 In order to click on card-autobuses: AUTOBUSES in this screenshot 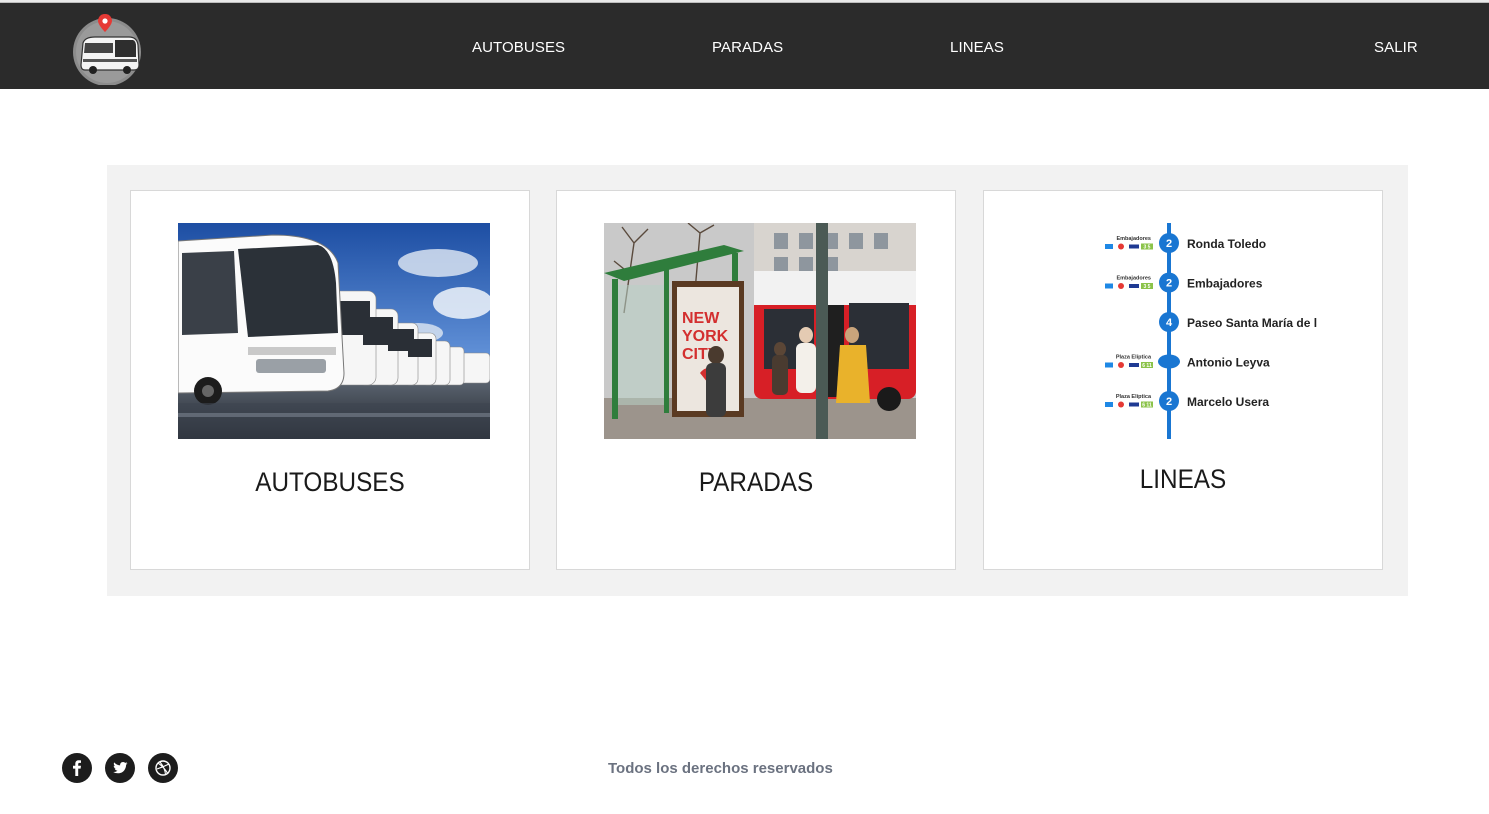, I will do `click(330, 380)`.